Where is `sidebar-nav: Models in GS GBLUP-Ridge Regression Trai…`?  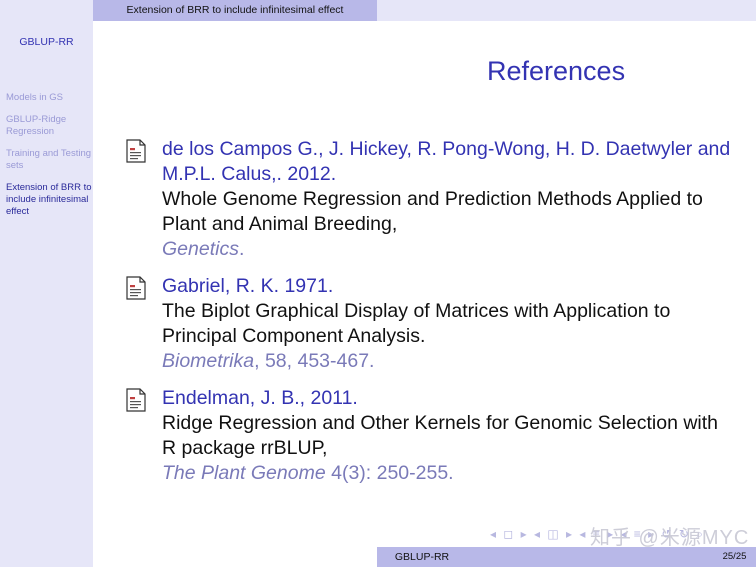 sidebar-nav: Models in GS GBLUP-Ridge Regression Trai… is located at coordinates (49, 160).